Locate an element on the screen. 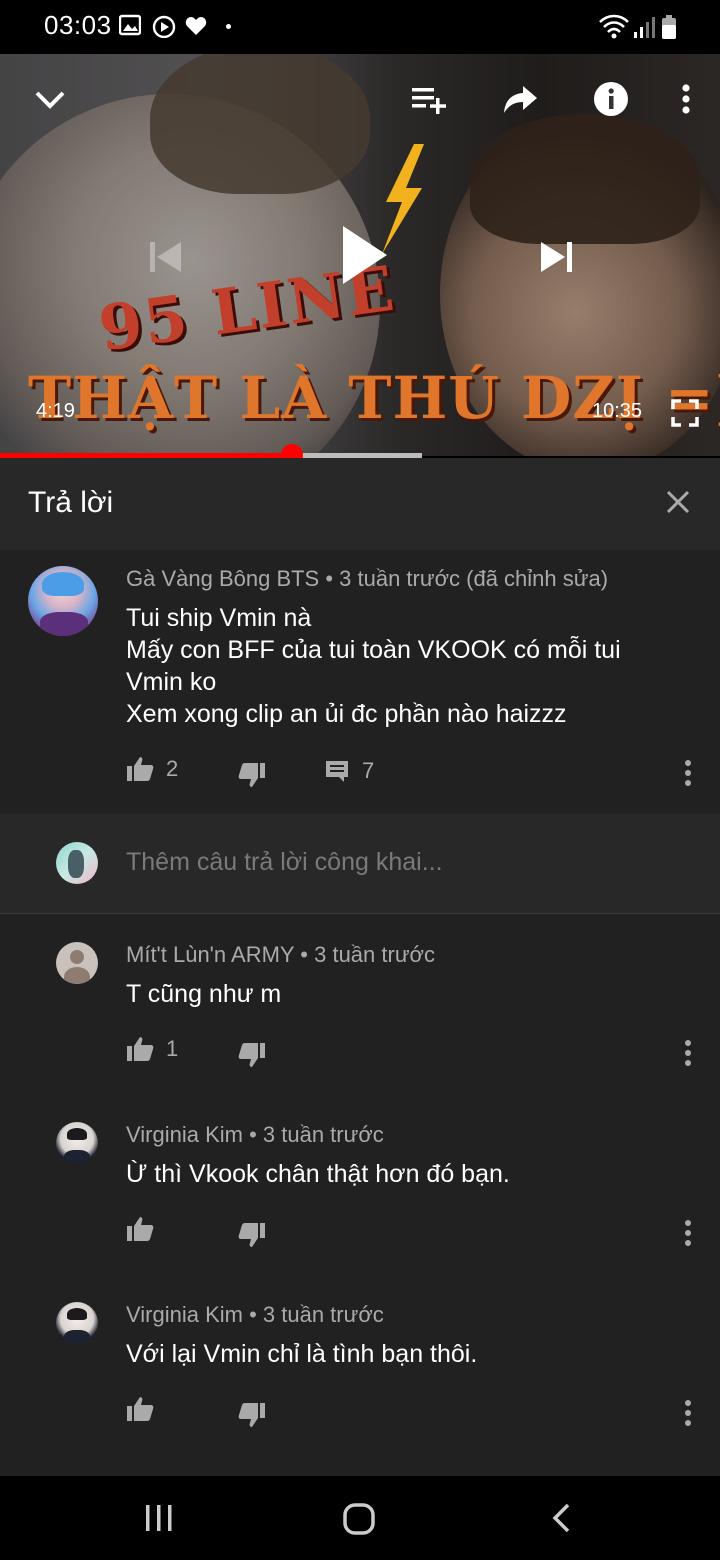 The width and height of the screenshot is (720, 1560). close-button is located at coordinates (678, 502).